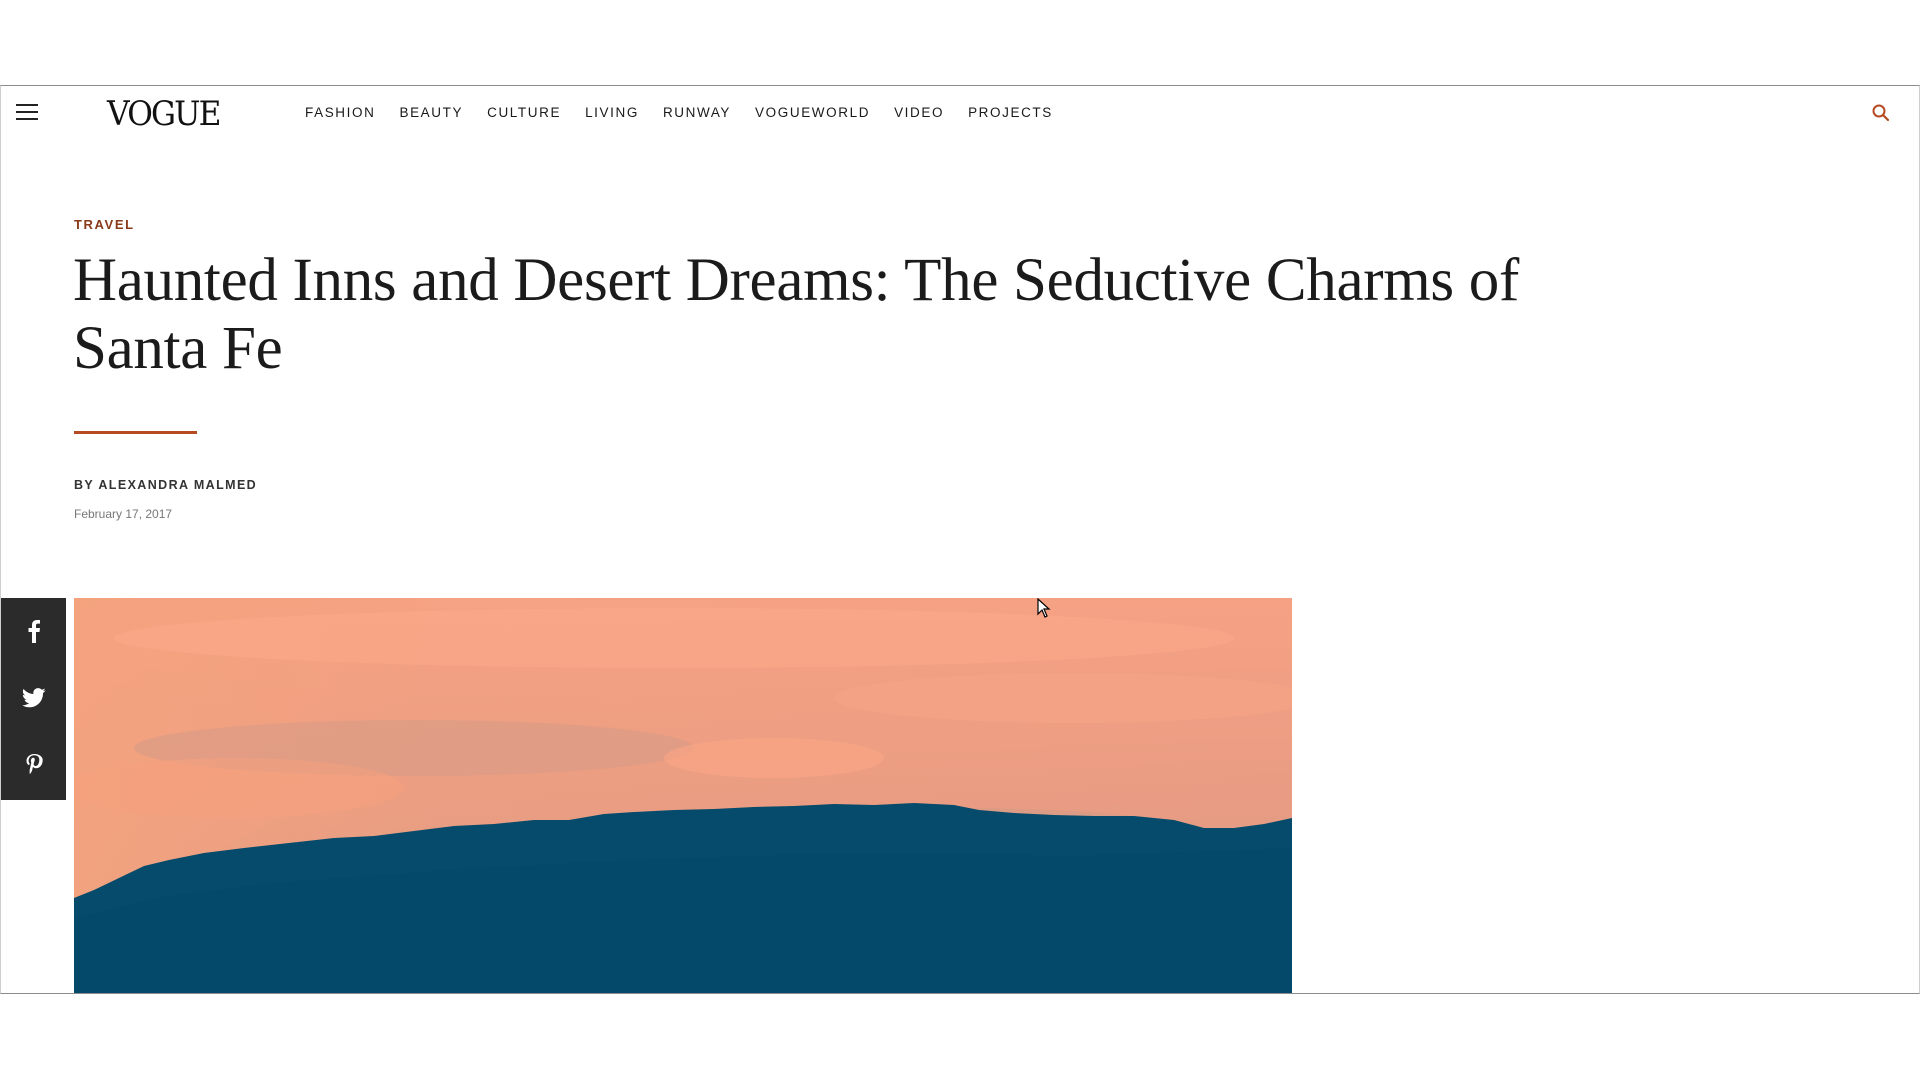 Image resolution: width=1920 pixels, height=1080 pixels. Describe the element at coordinates (164, 114) in the screenshot. I see `vogue-logo: VOGUE` at that location.